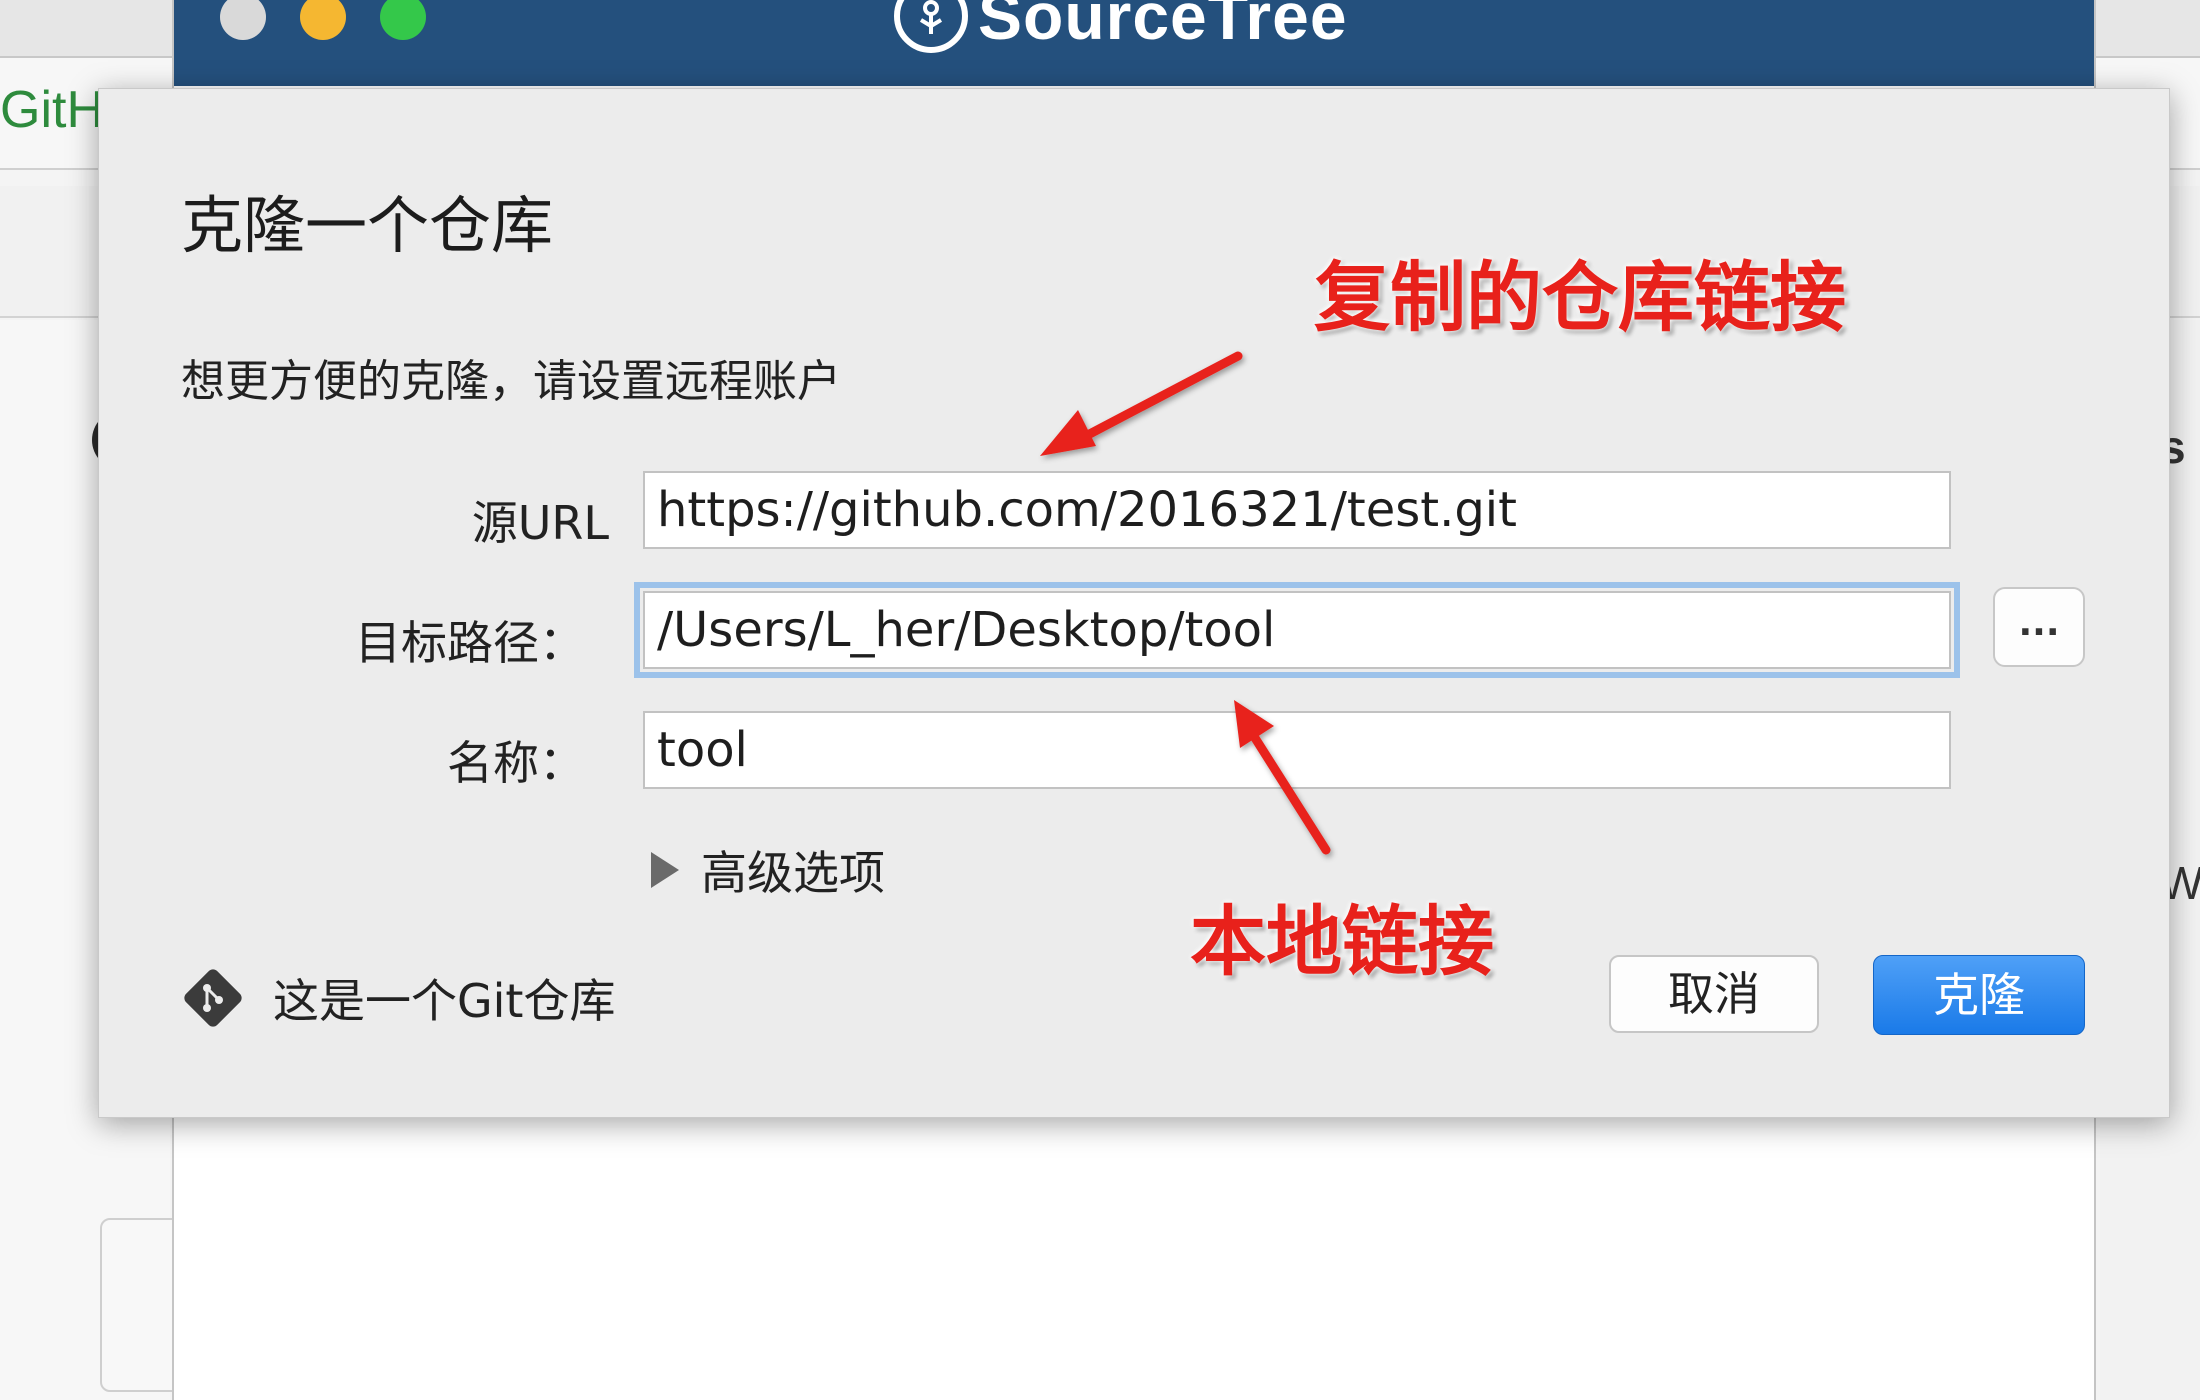 Image resolution: width=2200 pixels, height=1400 pixels. What do you see at coordinates (1714, 994) in the screenshot?
I see `cancel-button: 取消` at bounding box center [1714, 994].